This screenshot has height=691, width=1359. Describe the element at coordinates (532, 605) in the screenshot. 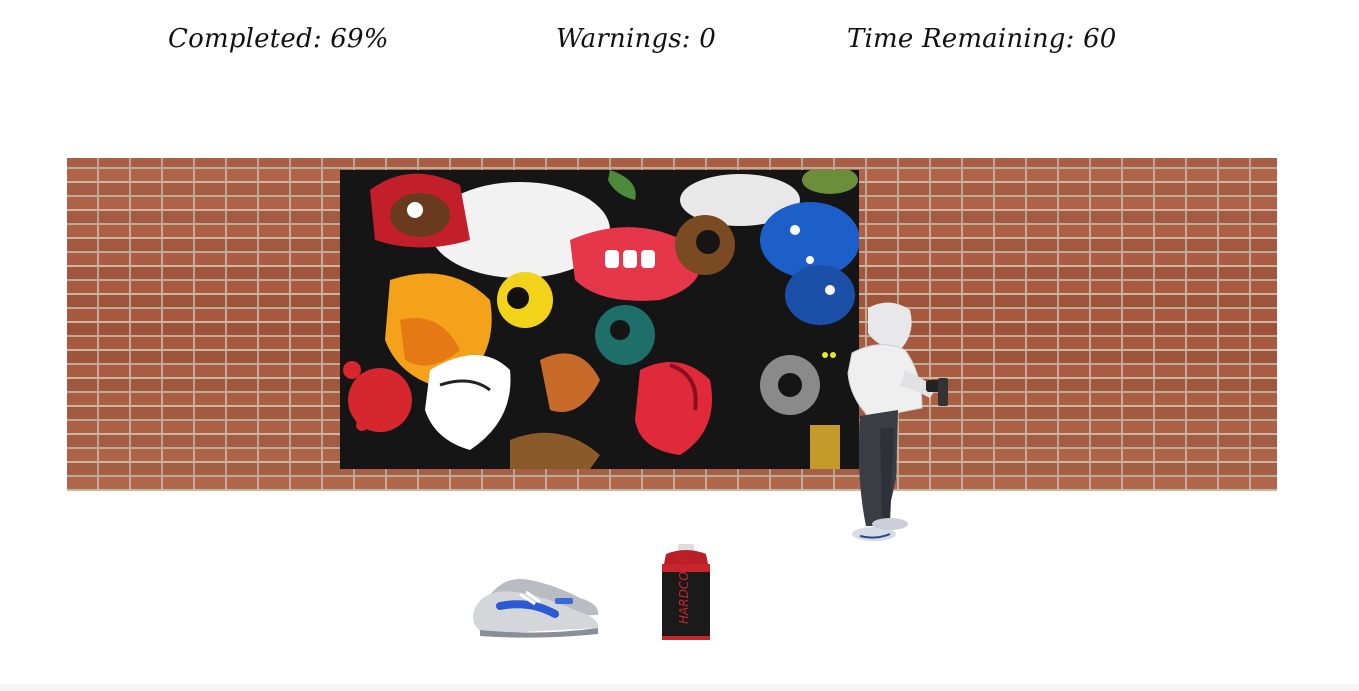

I see `sneaker-icon` at that location.